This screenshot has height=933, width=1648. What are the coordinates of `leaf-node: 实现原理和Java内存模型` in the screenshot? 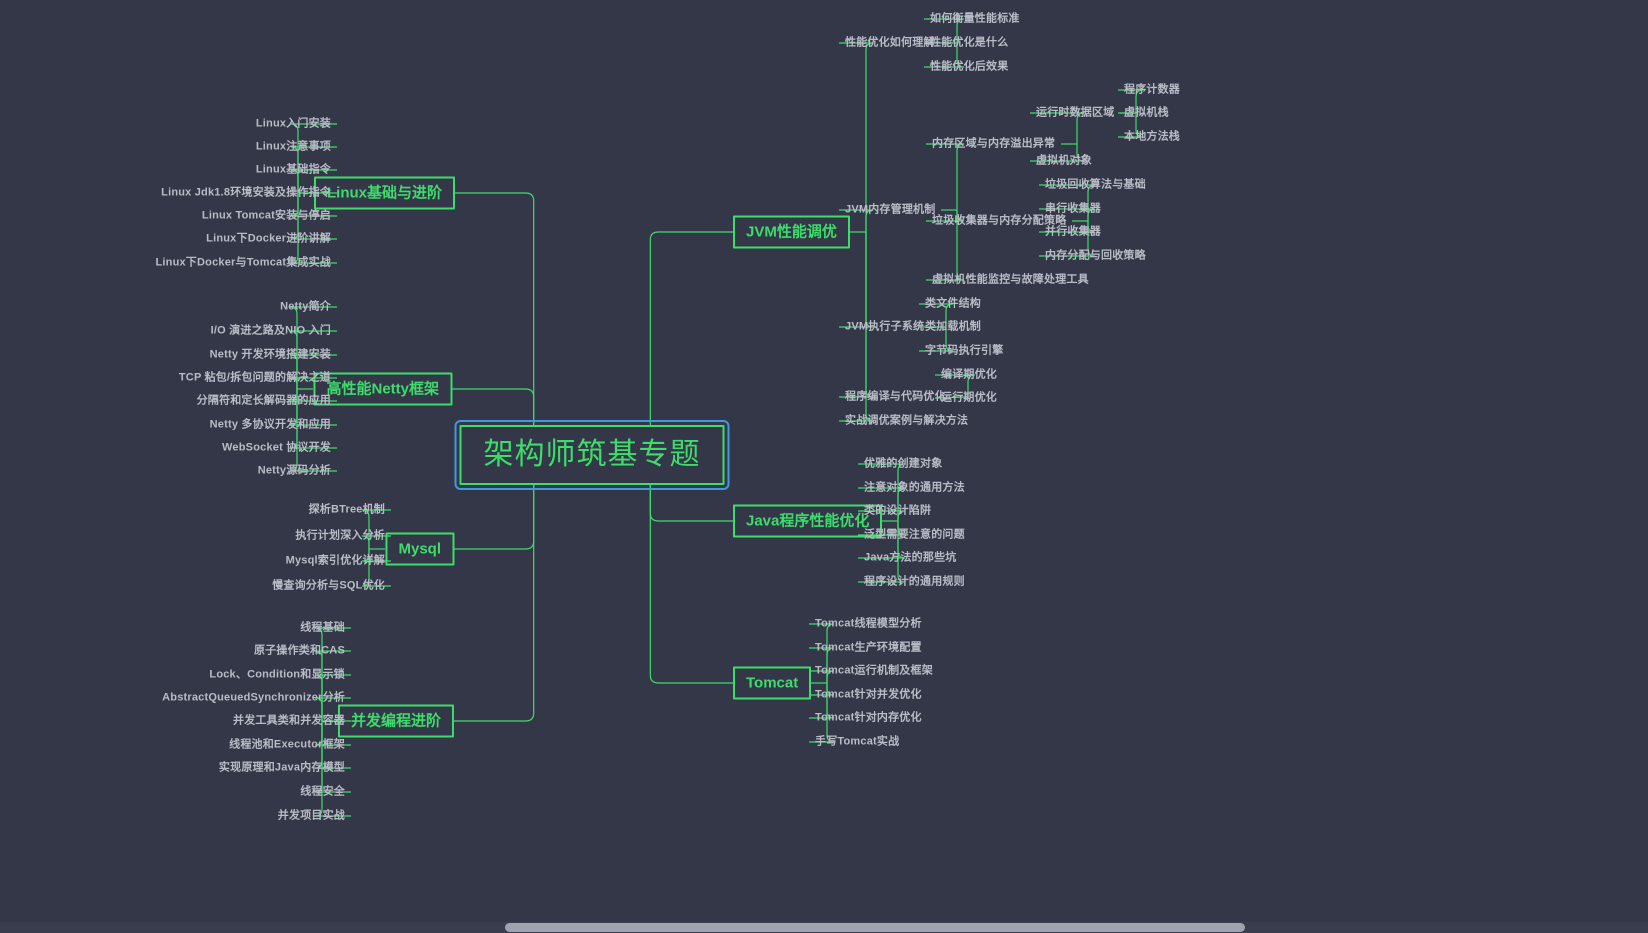 It's located at (282, 768).